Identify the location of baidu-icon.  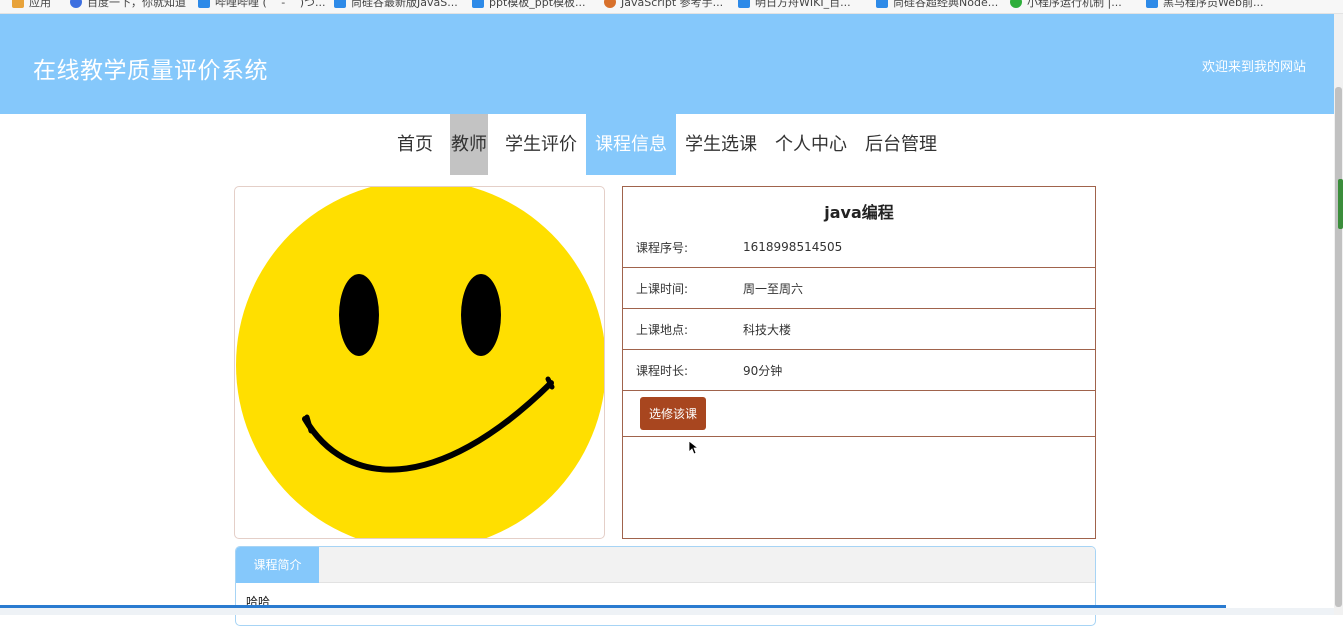
(76, 4).